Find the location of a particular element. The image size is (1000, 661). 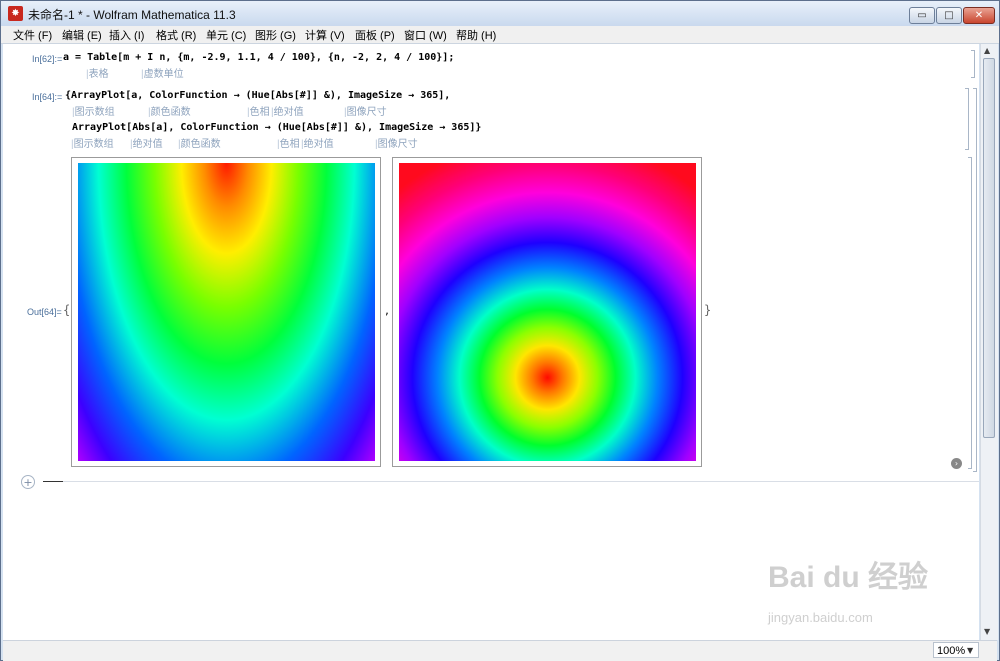

close-button: ✕ is located at coordinates (979, 15).